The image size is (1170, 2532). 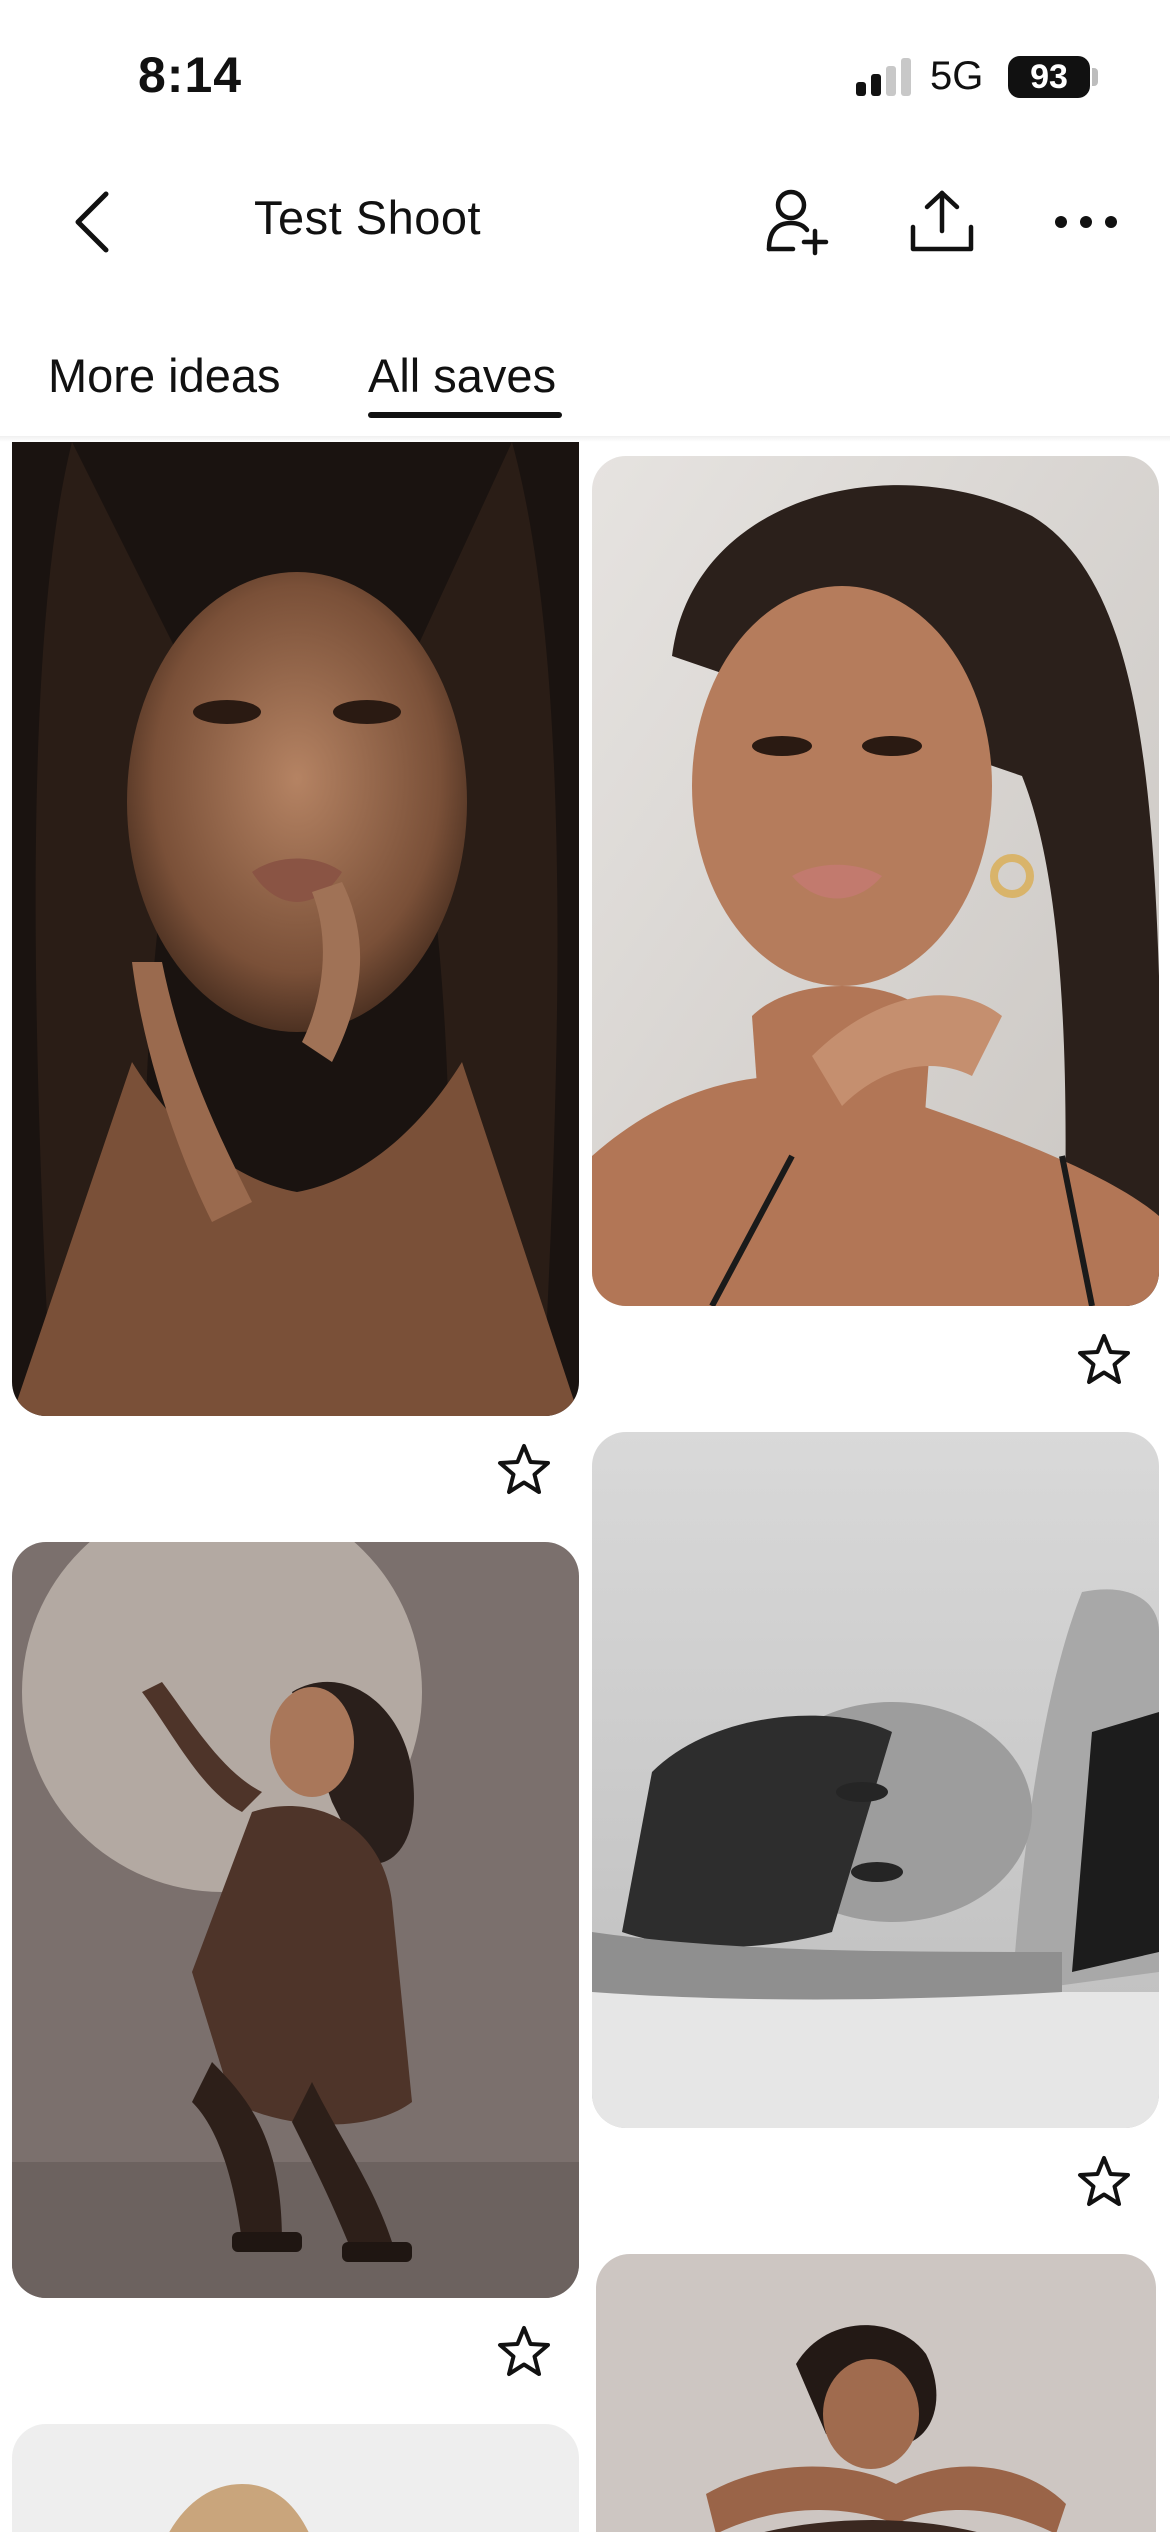 I want to click on status-time: 8:14, so click(x=190, y=75).